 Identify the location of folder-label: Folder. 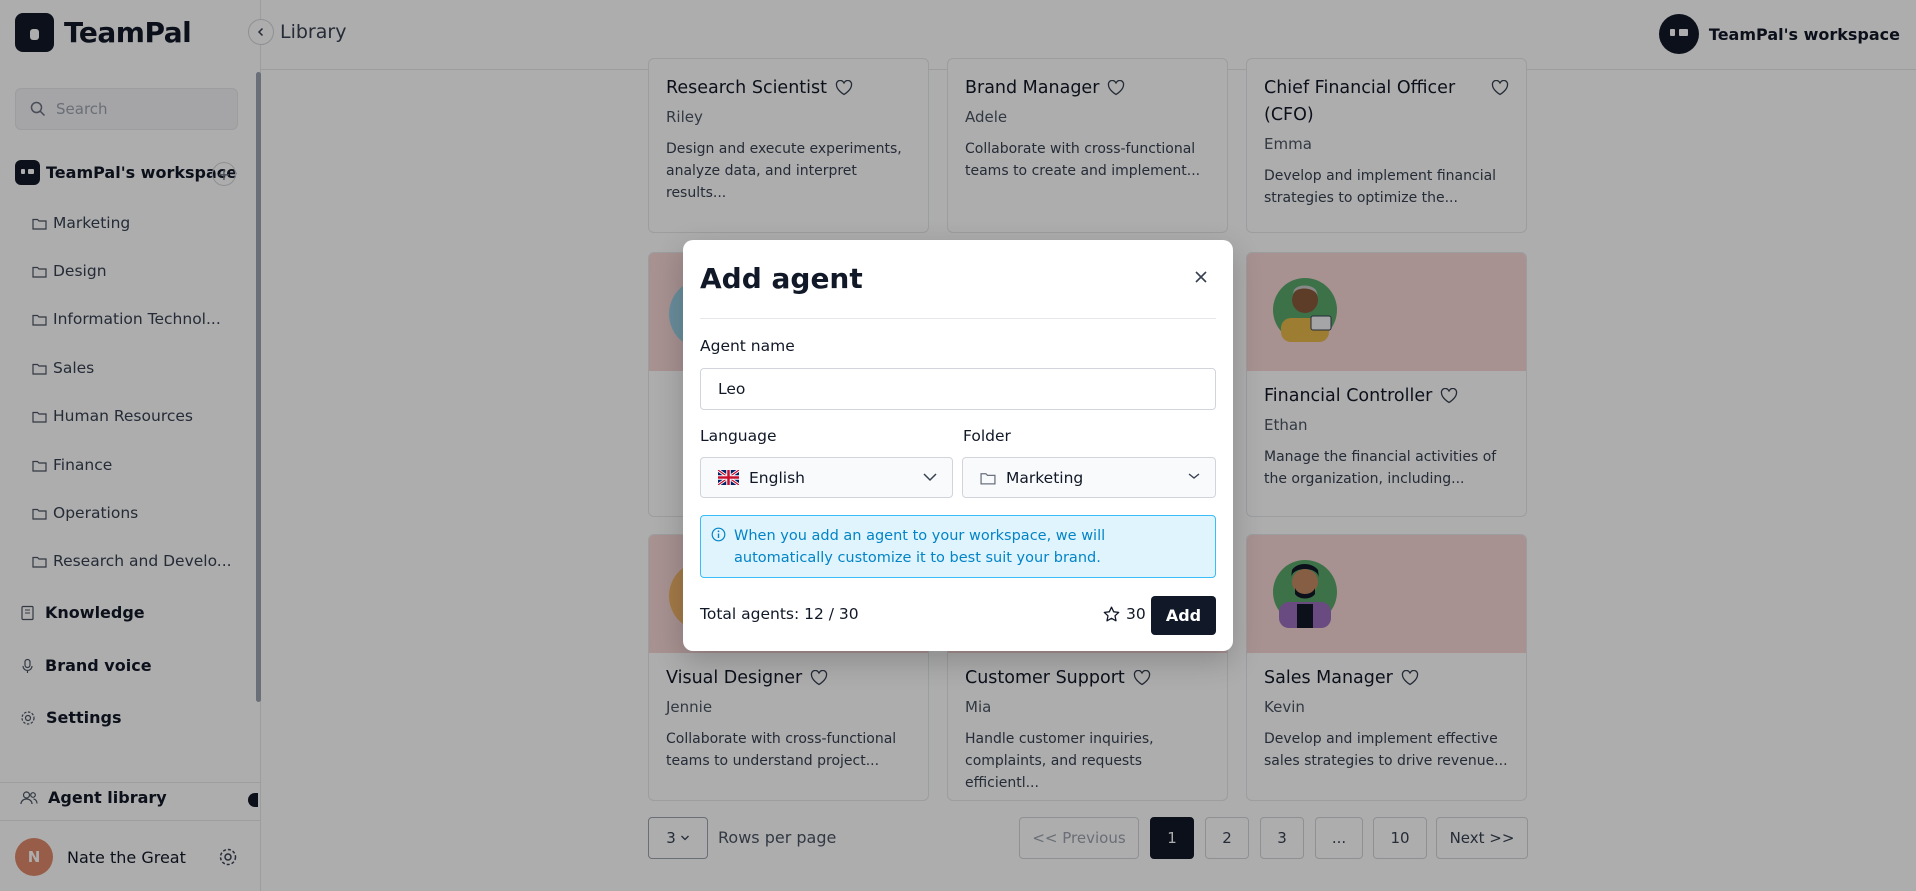
(987, 436).